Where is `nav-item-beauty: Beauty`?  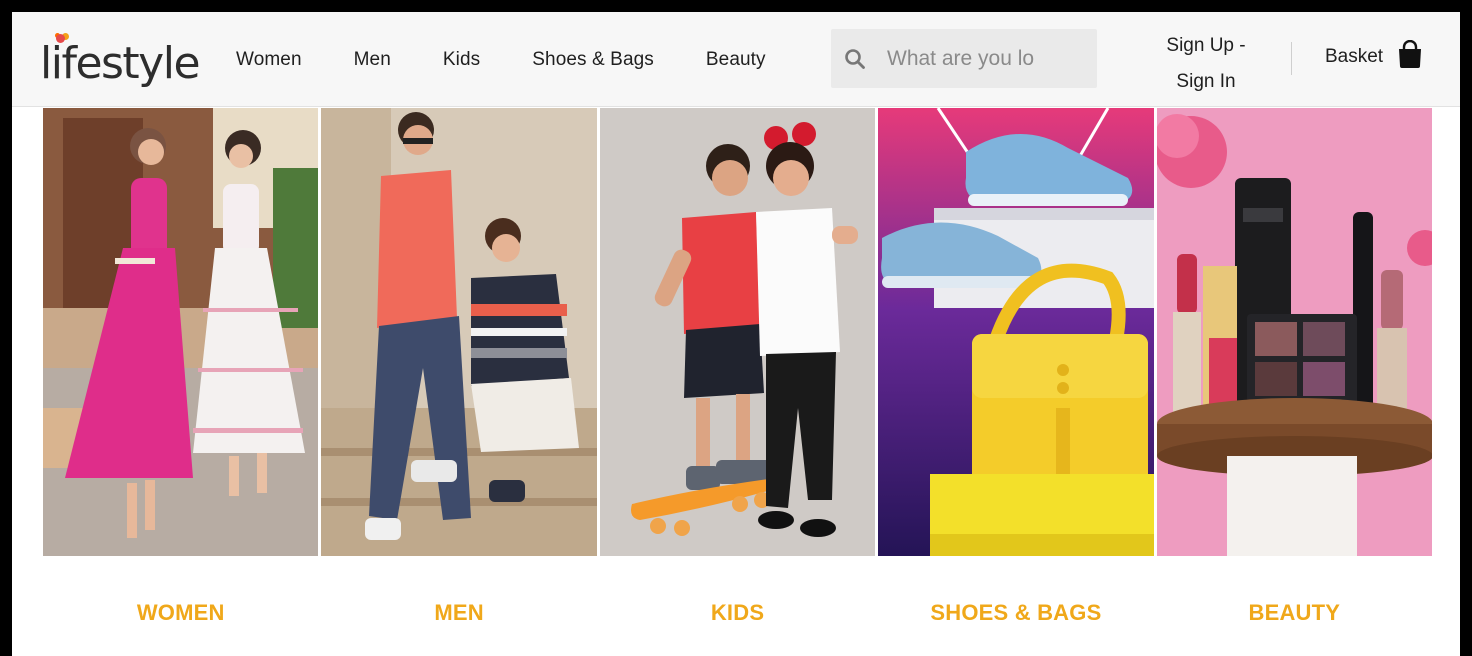 nav-item-beauty: Beauty is located at coordinates (736, 60).